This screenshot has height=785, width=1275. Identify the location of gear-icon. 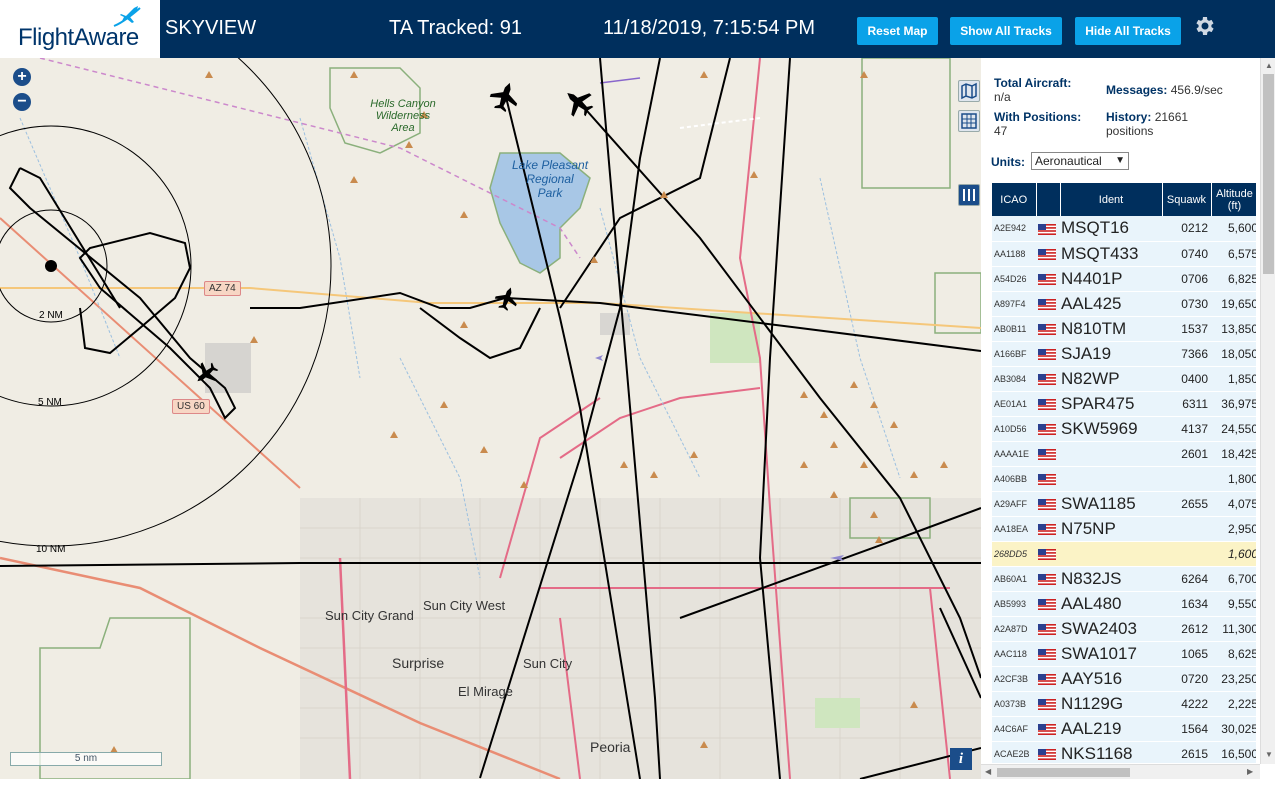
(1204, 26).